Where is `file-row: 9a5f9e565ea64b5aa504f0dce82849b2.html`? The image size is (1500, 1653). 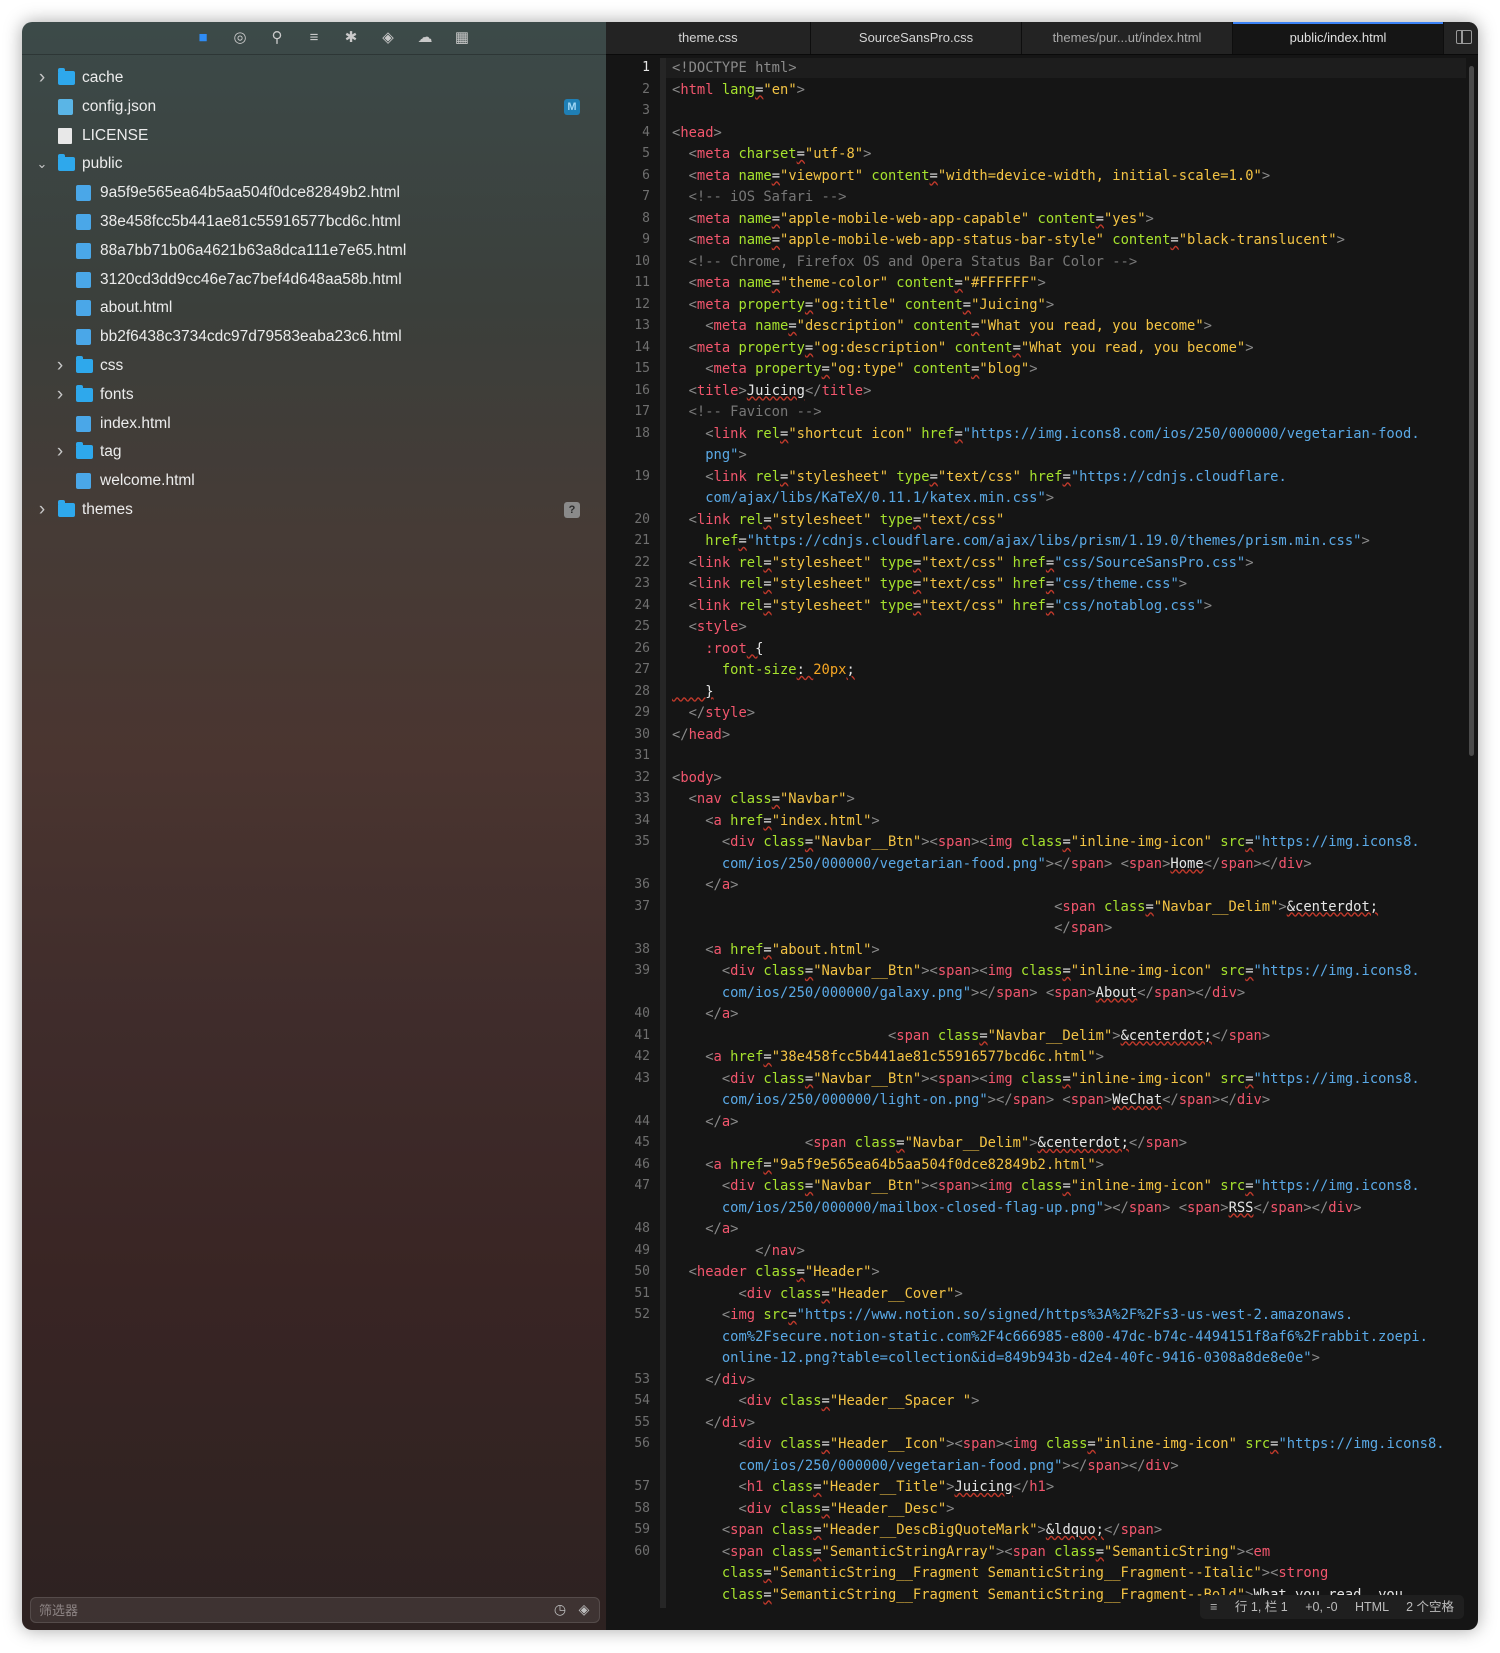
file-row: 9a5f9e565ea64b5aa504f0dce82849b2.html is located at coordinates (314, 193).